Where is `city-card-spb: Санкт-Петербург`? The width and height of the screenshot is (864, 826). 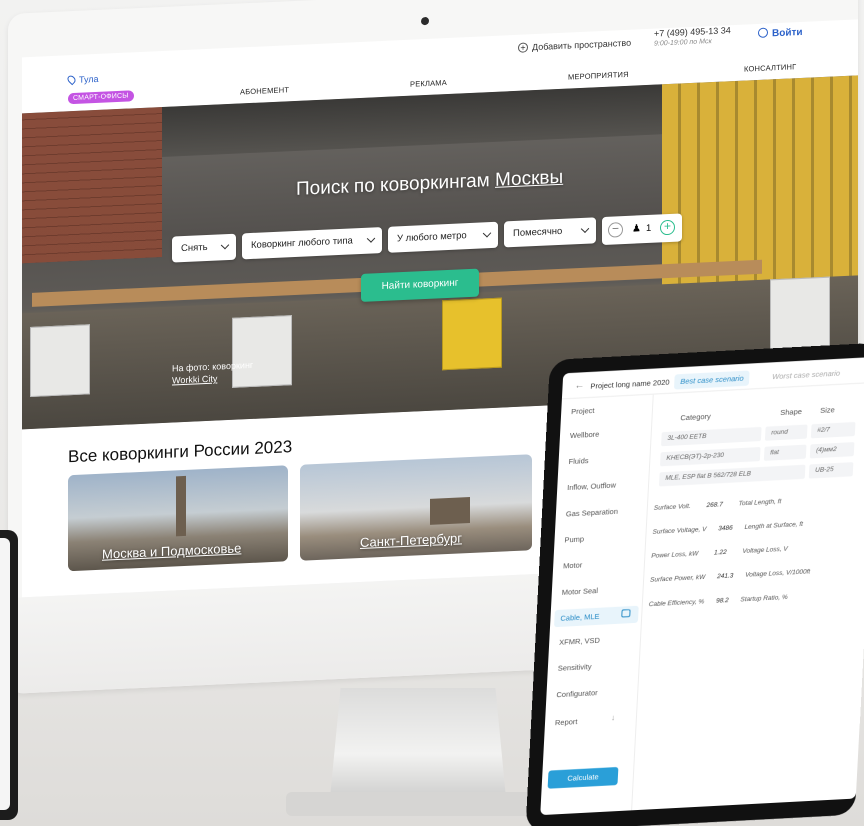
city-card-spb: Санкт-Петербург is located at coordinates (416, 507).